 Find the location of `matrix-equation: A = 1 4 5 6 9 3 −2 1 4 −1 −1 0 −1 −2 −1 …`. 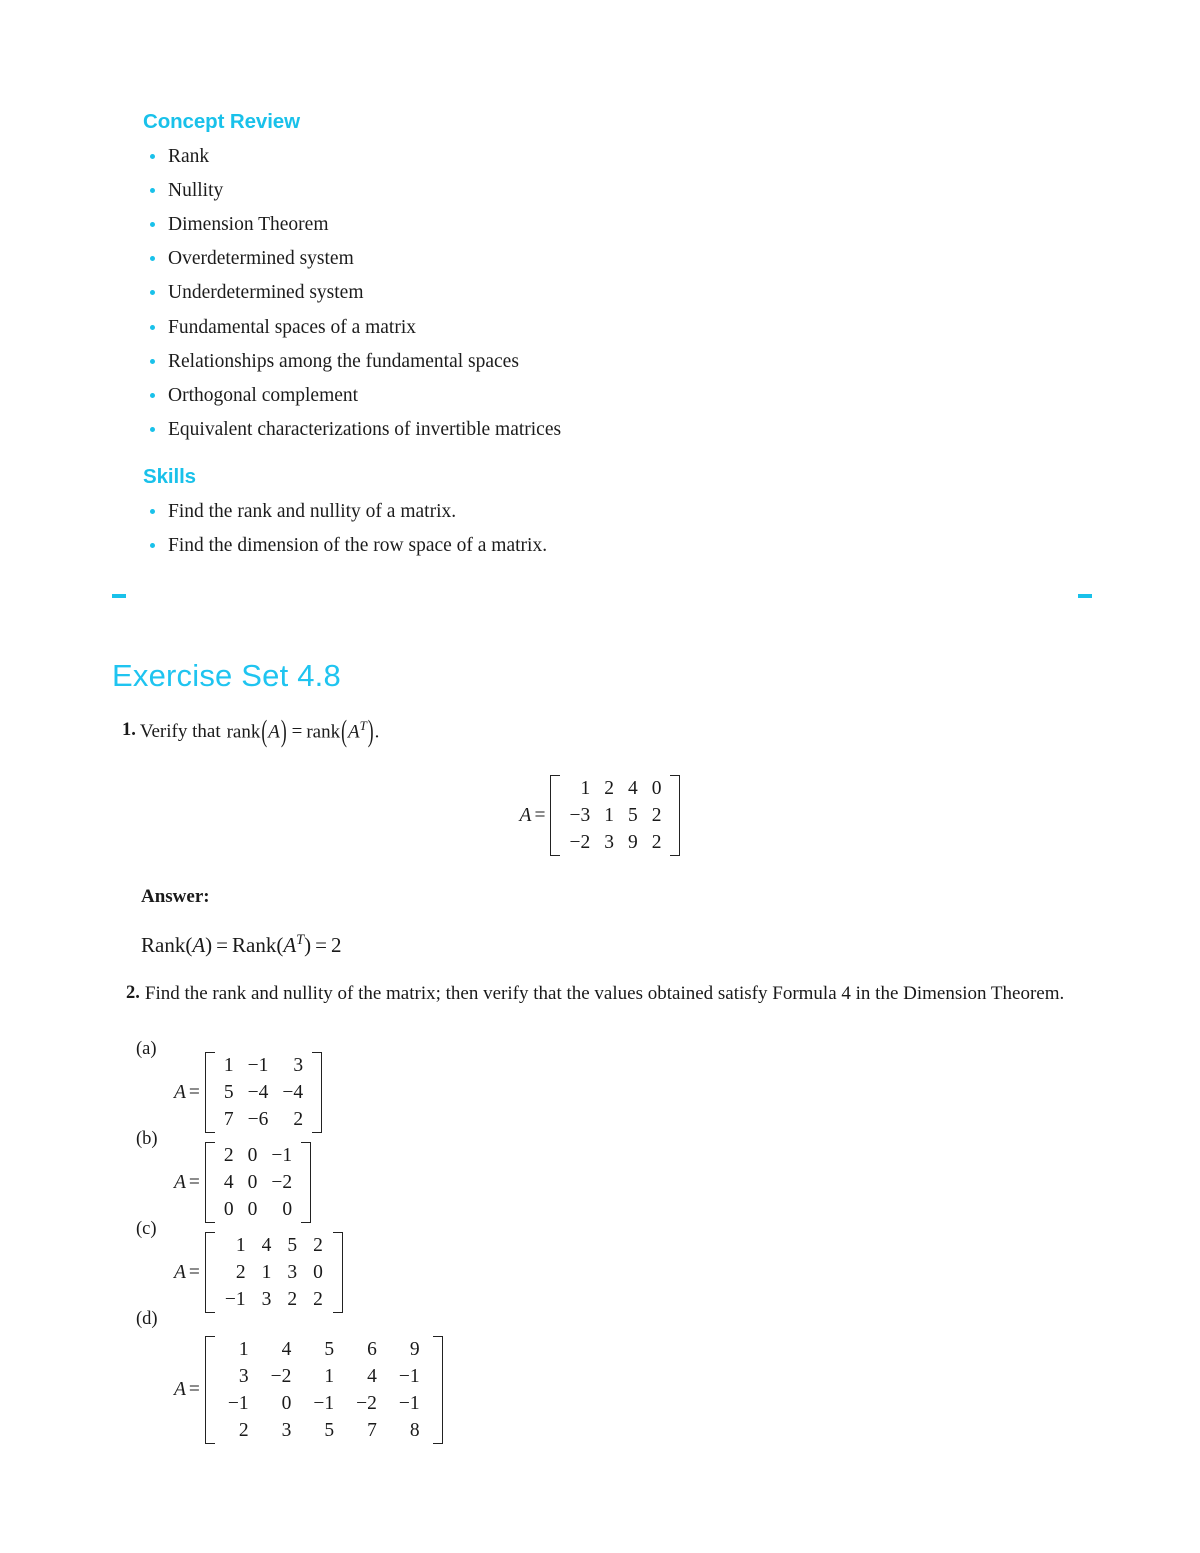

matrix-equation: A = 1 4 5 6 9 3 −2 1 4 −1 −1 0 −1 −2 −1 … is located at coordinates (308, 1390).